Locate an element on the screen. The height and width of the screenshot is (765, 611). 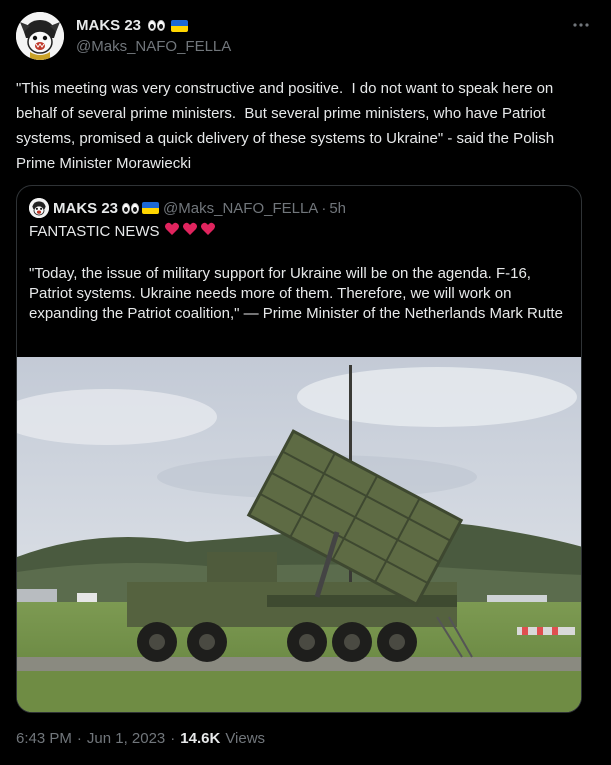
views-label: Views is located at coordinates (245, 738).